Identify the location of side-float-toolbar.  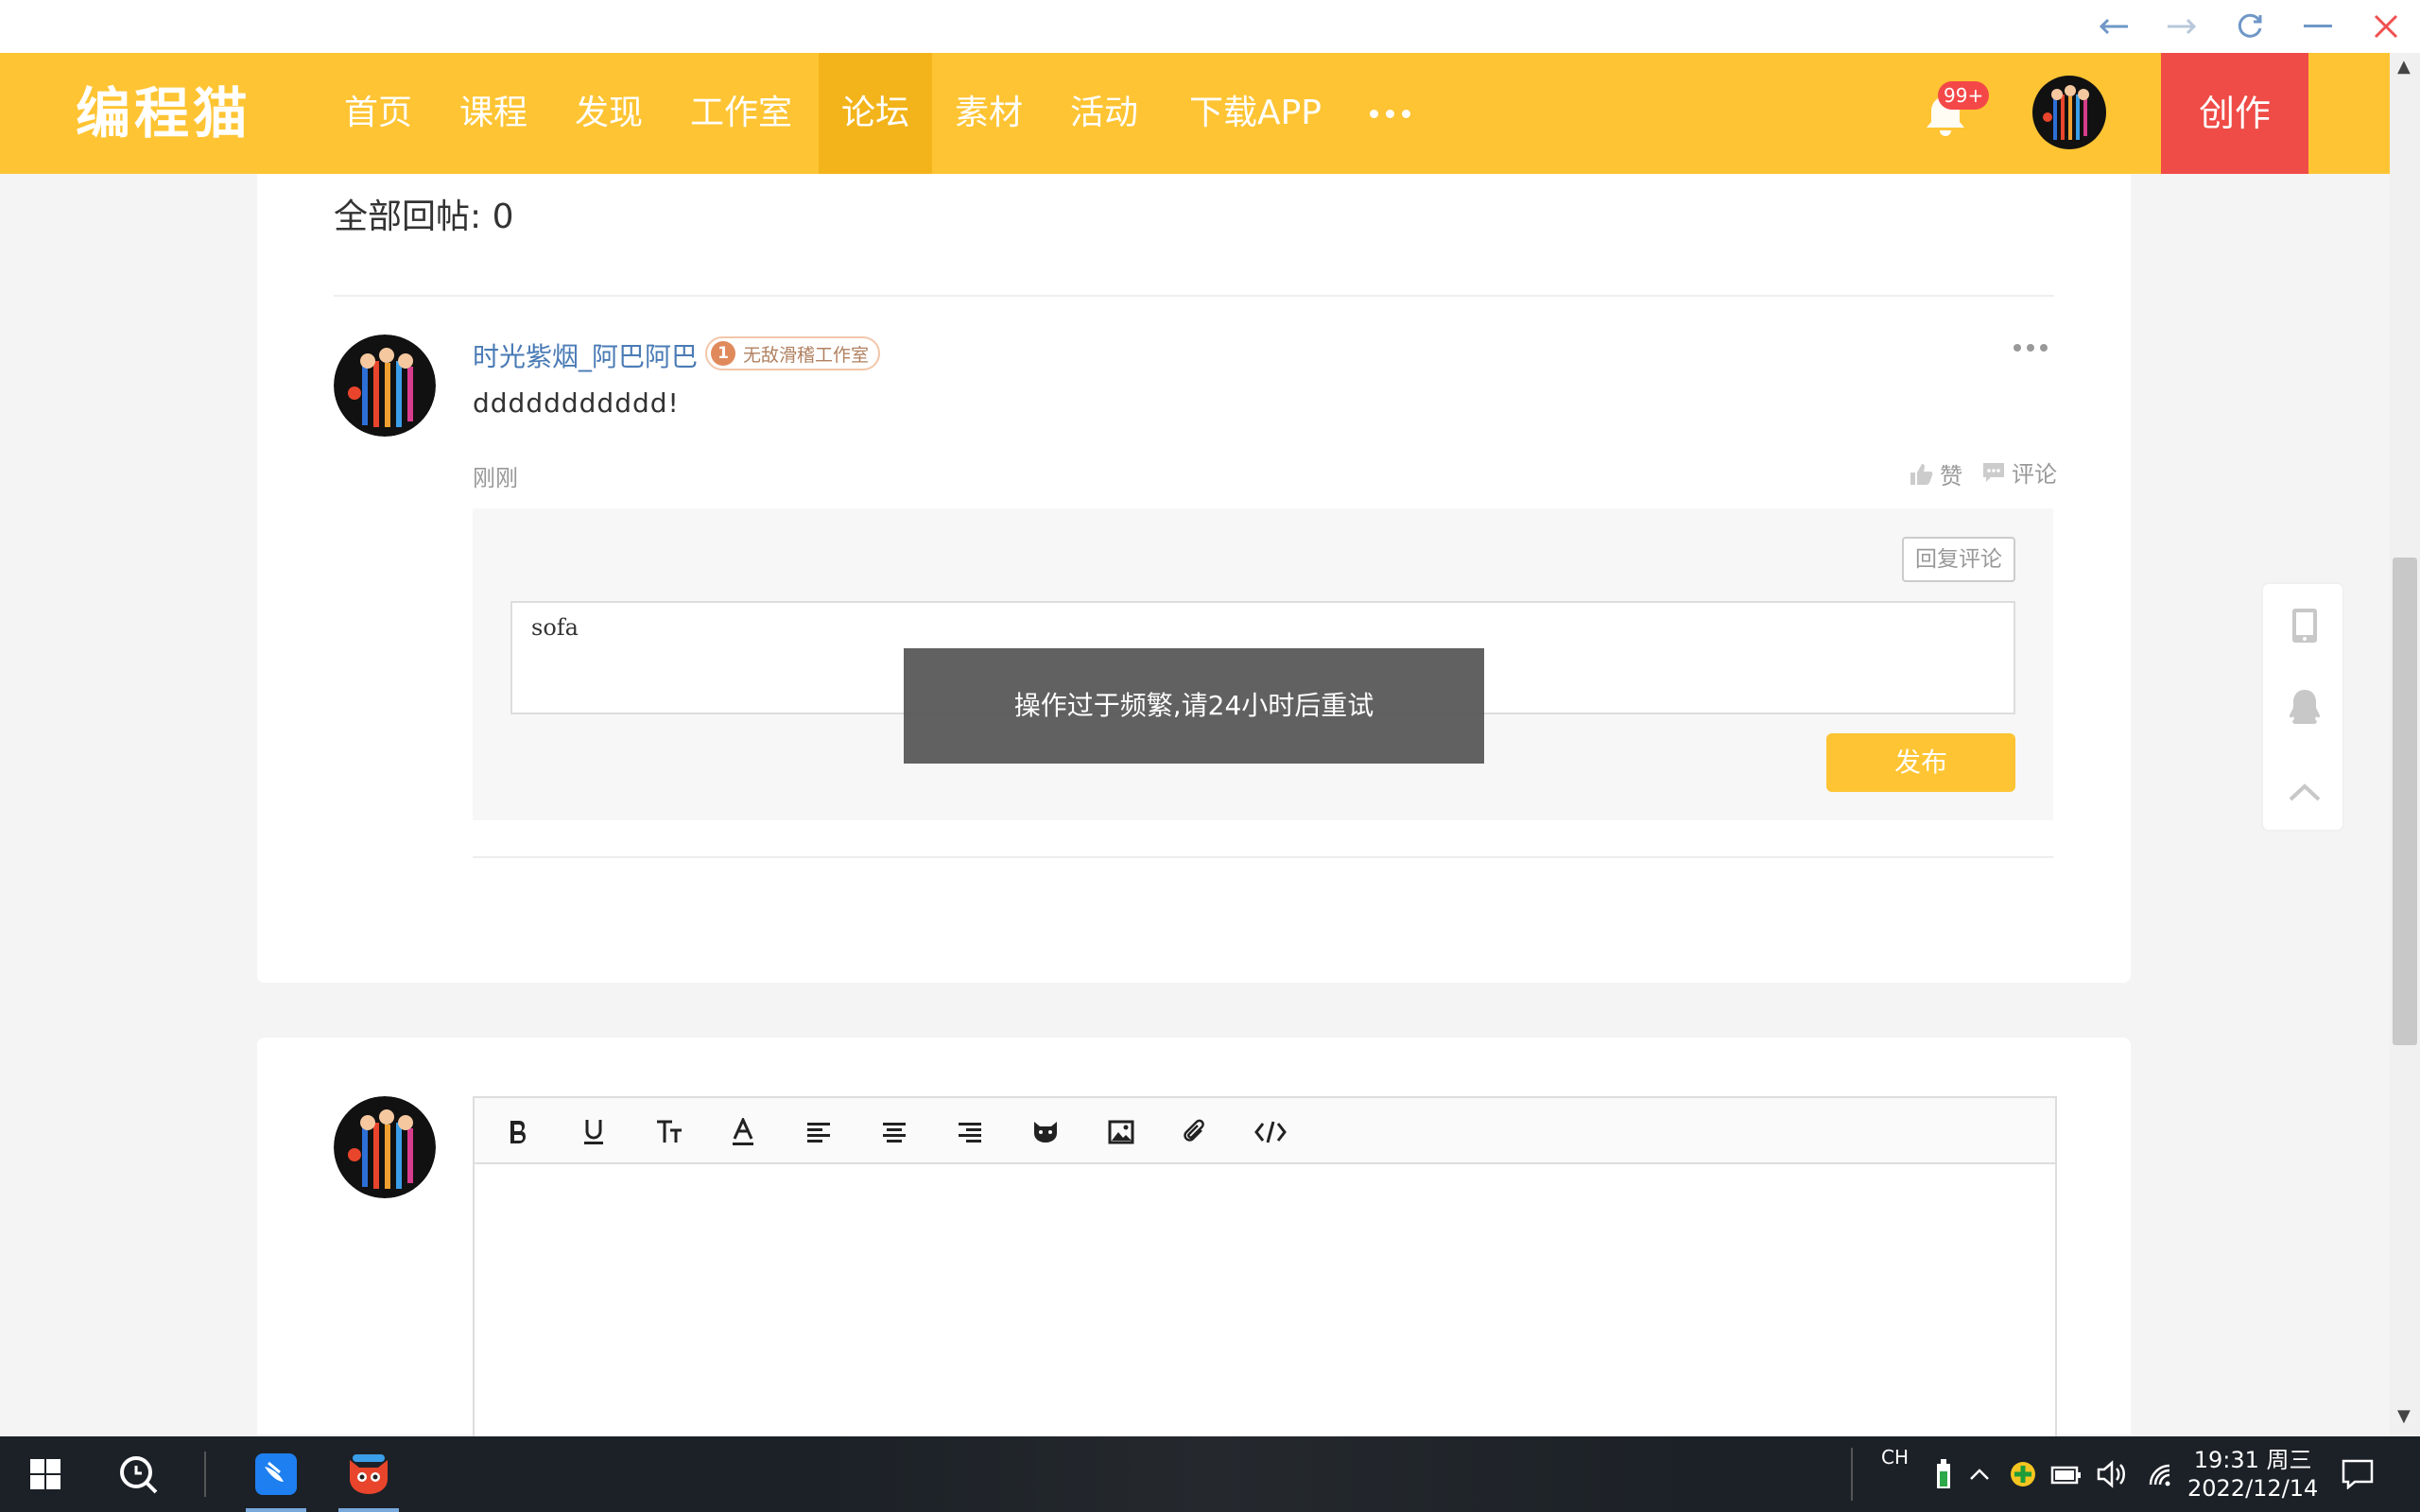
(2302, 707).